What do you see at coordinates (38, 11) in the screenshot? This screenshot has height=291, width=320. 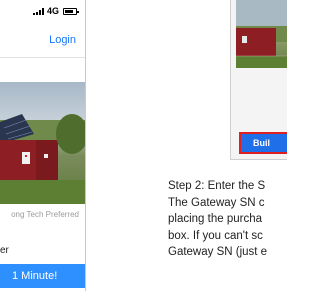 I see `signal-icon` at bounding box center [38, 11].